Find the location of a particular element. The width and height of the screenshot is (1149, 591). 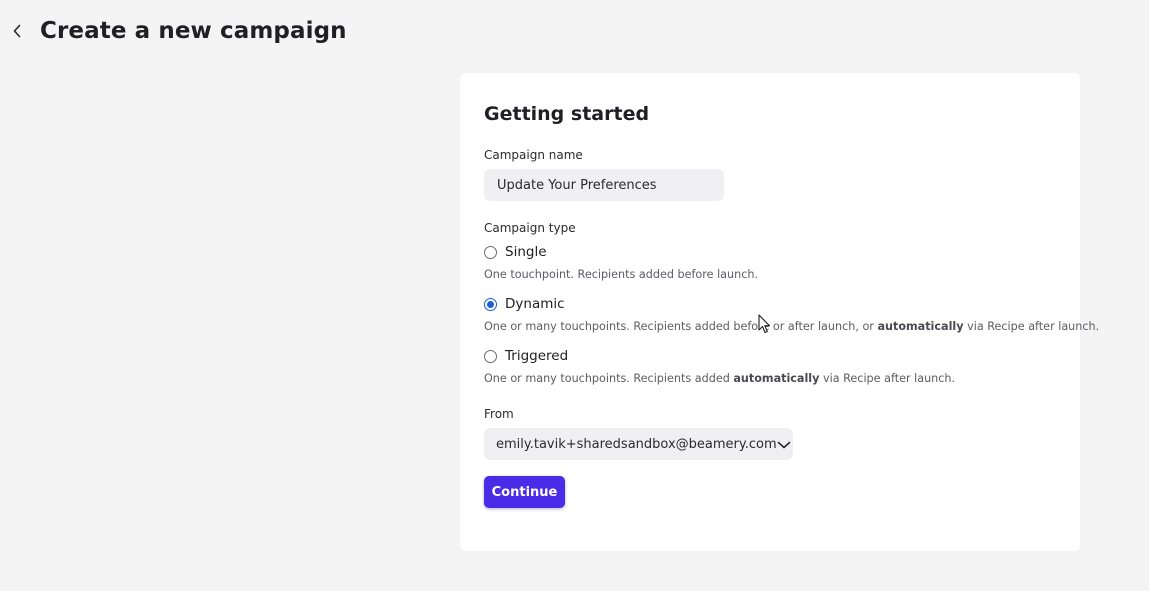

mouse-cursor-icon is located at coordinates (765, 326).